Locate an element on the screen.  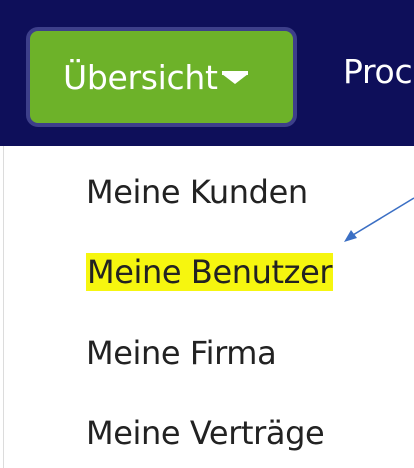
menu-item-label: Meine Kunden is located at coordinates (197, 192).